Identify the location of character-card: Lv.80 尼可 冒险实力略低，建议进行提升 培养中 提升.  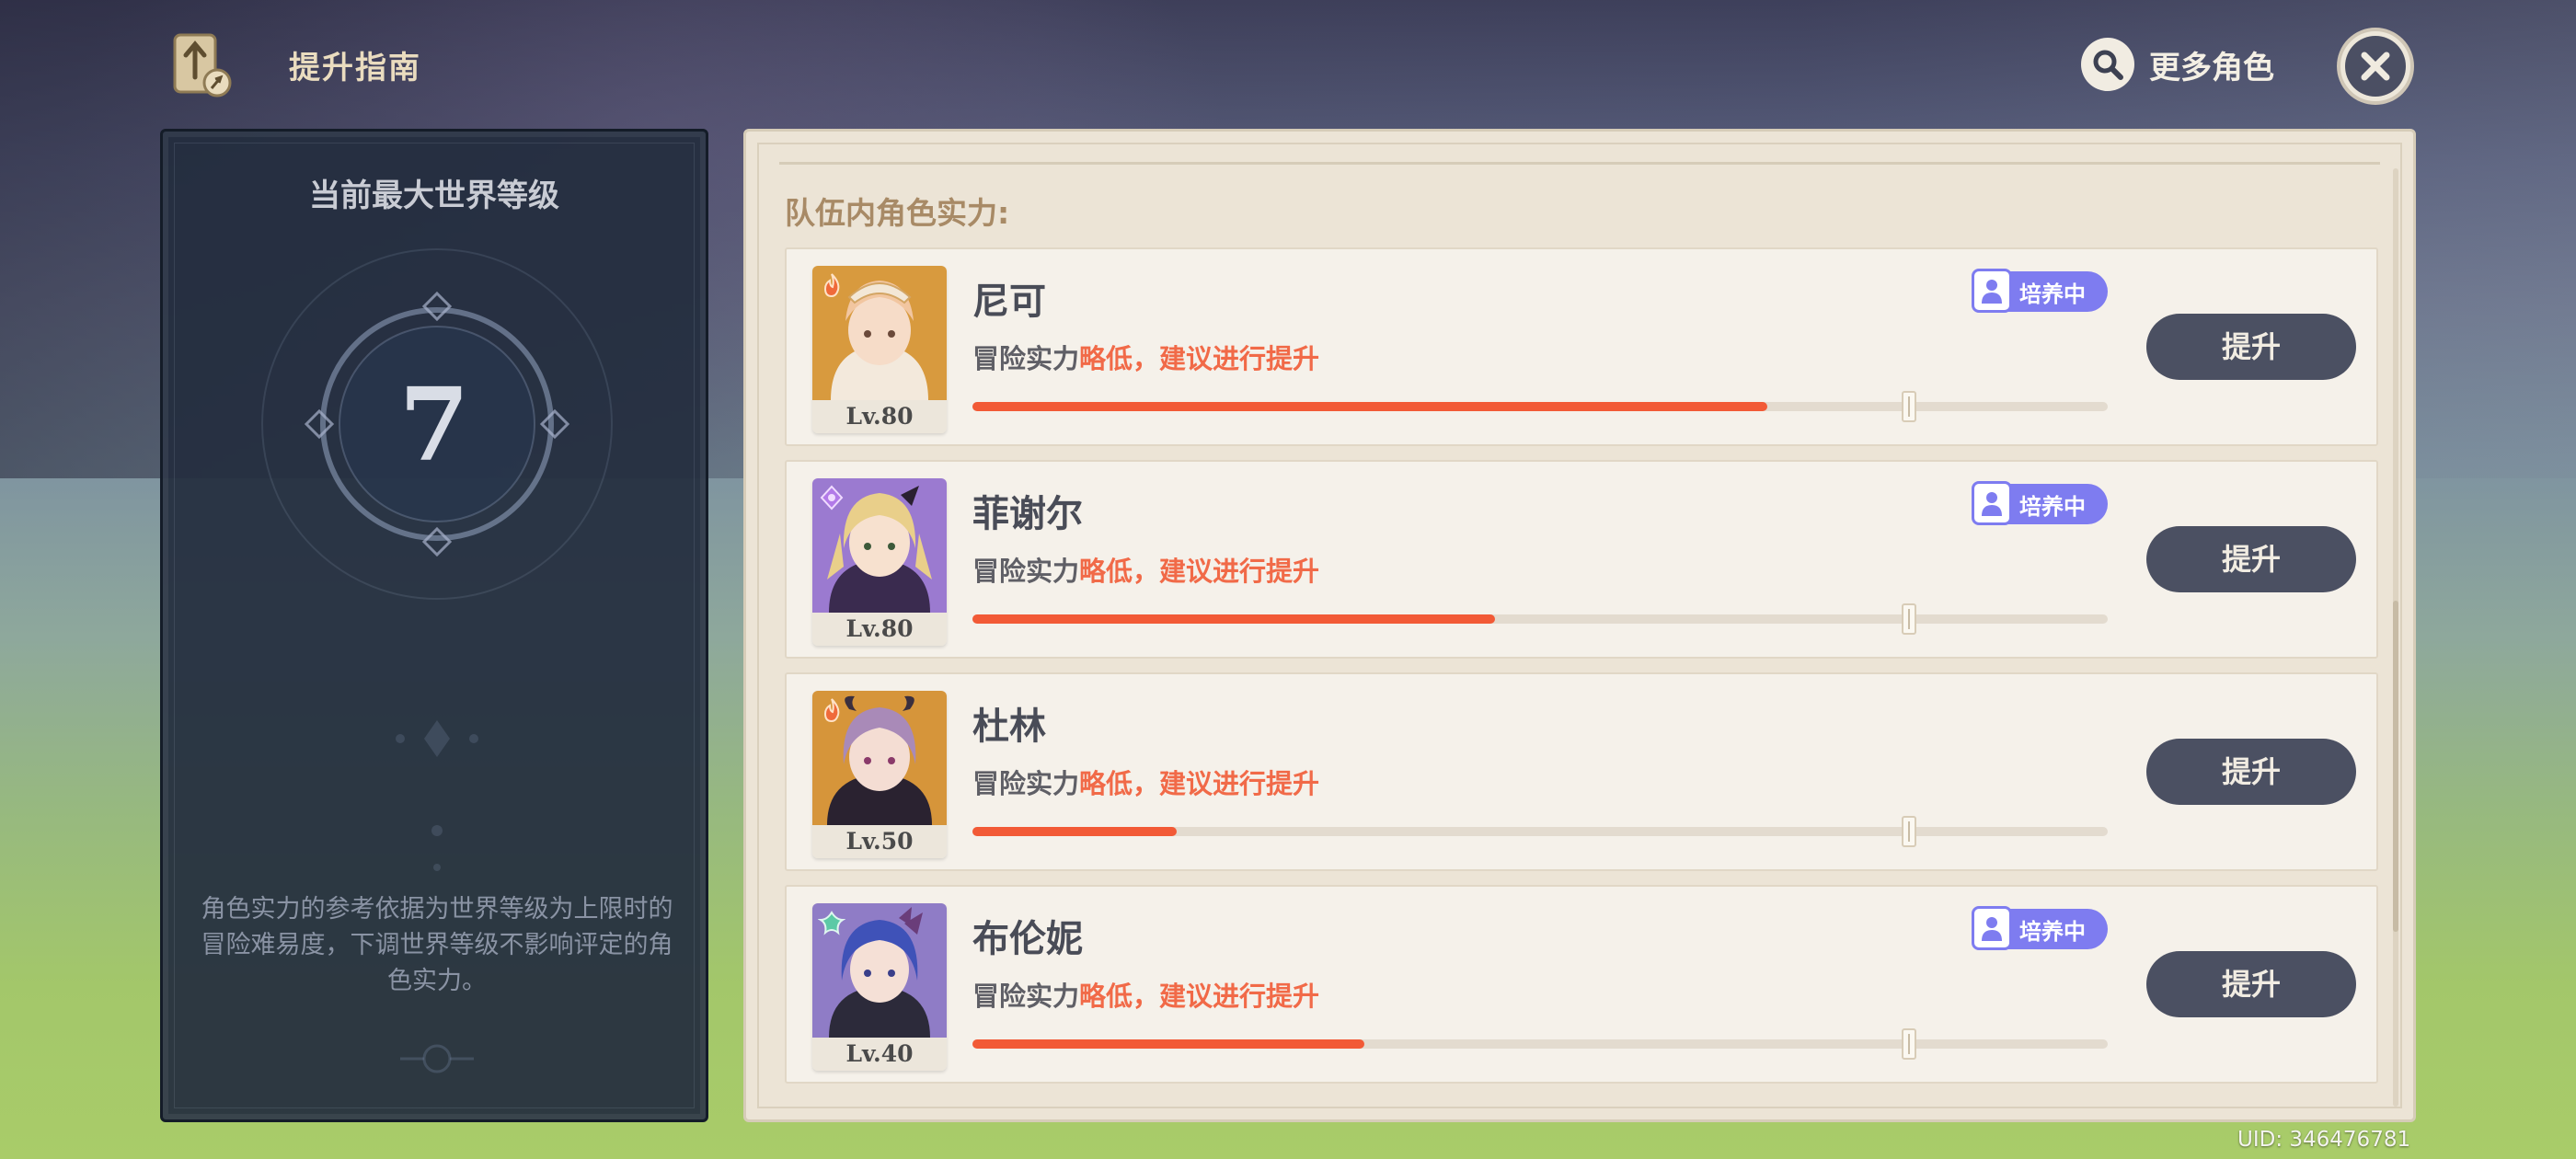
(1581, 346).